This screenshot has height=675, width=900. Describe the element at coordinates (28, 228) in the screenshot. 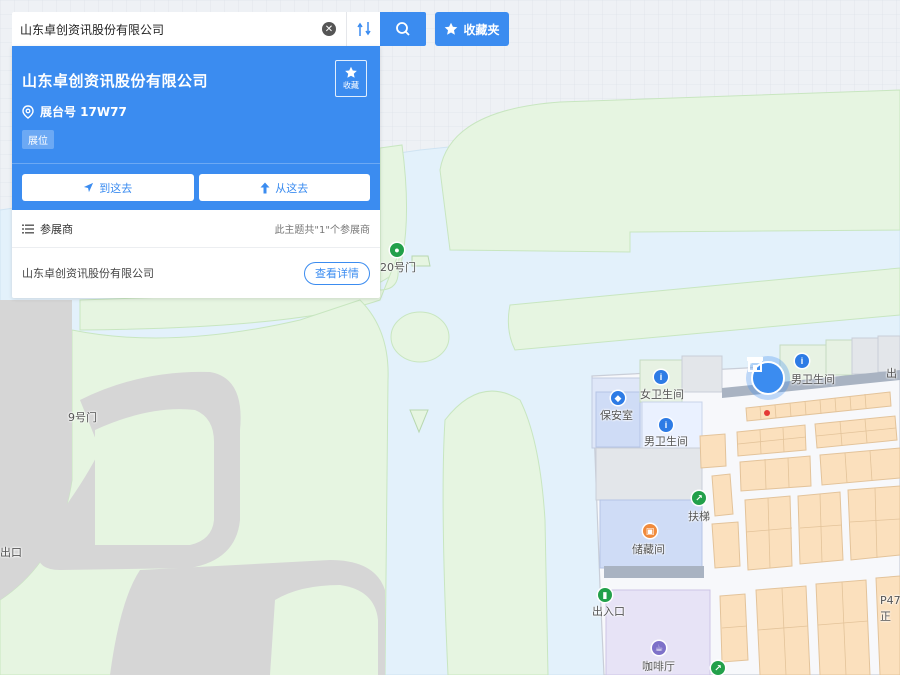

I see `list-icon` at that location.